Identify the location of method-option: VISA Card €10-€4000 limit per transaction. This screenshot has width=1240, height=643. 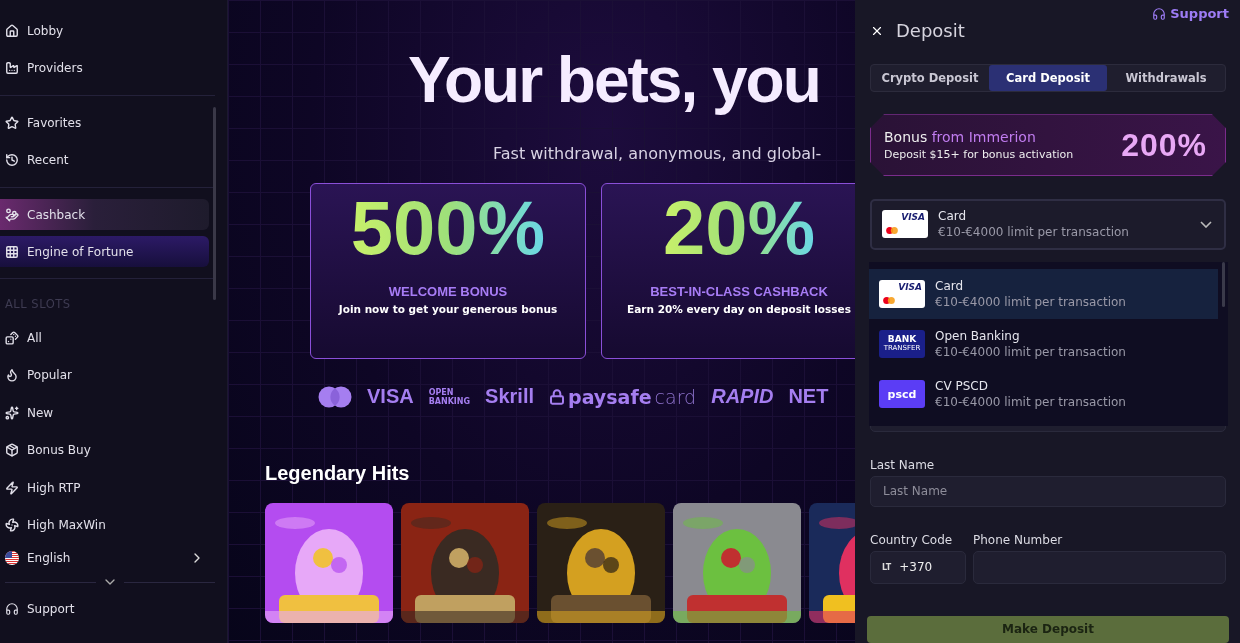
(1043, 294).